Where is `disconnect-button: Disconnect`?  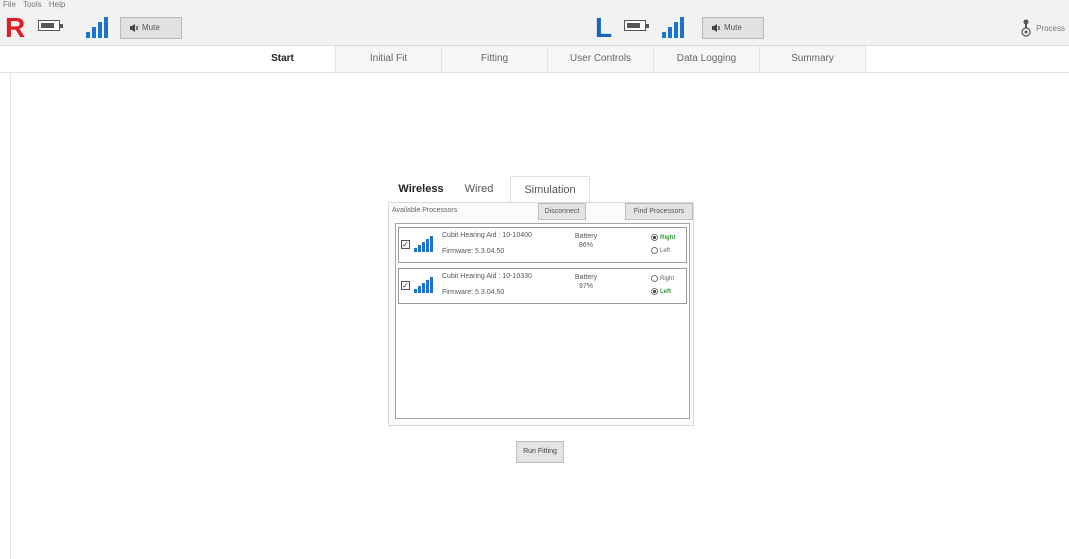
disconnect-button: Disconnect is located at coordinates (562, 211).